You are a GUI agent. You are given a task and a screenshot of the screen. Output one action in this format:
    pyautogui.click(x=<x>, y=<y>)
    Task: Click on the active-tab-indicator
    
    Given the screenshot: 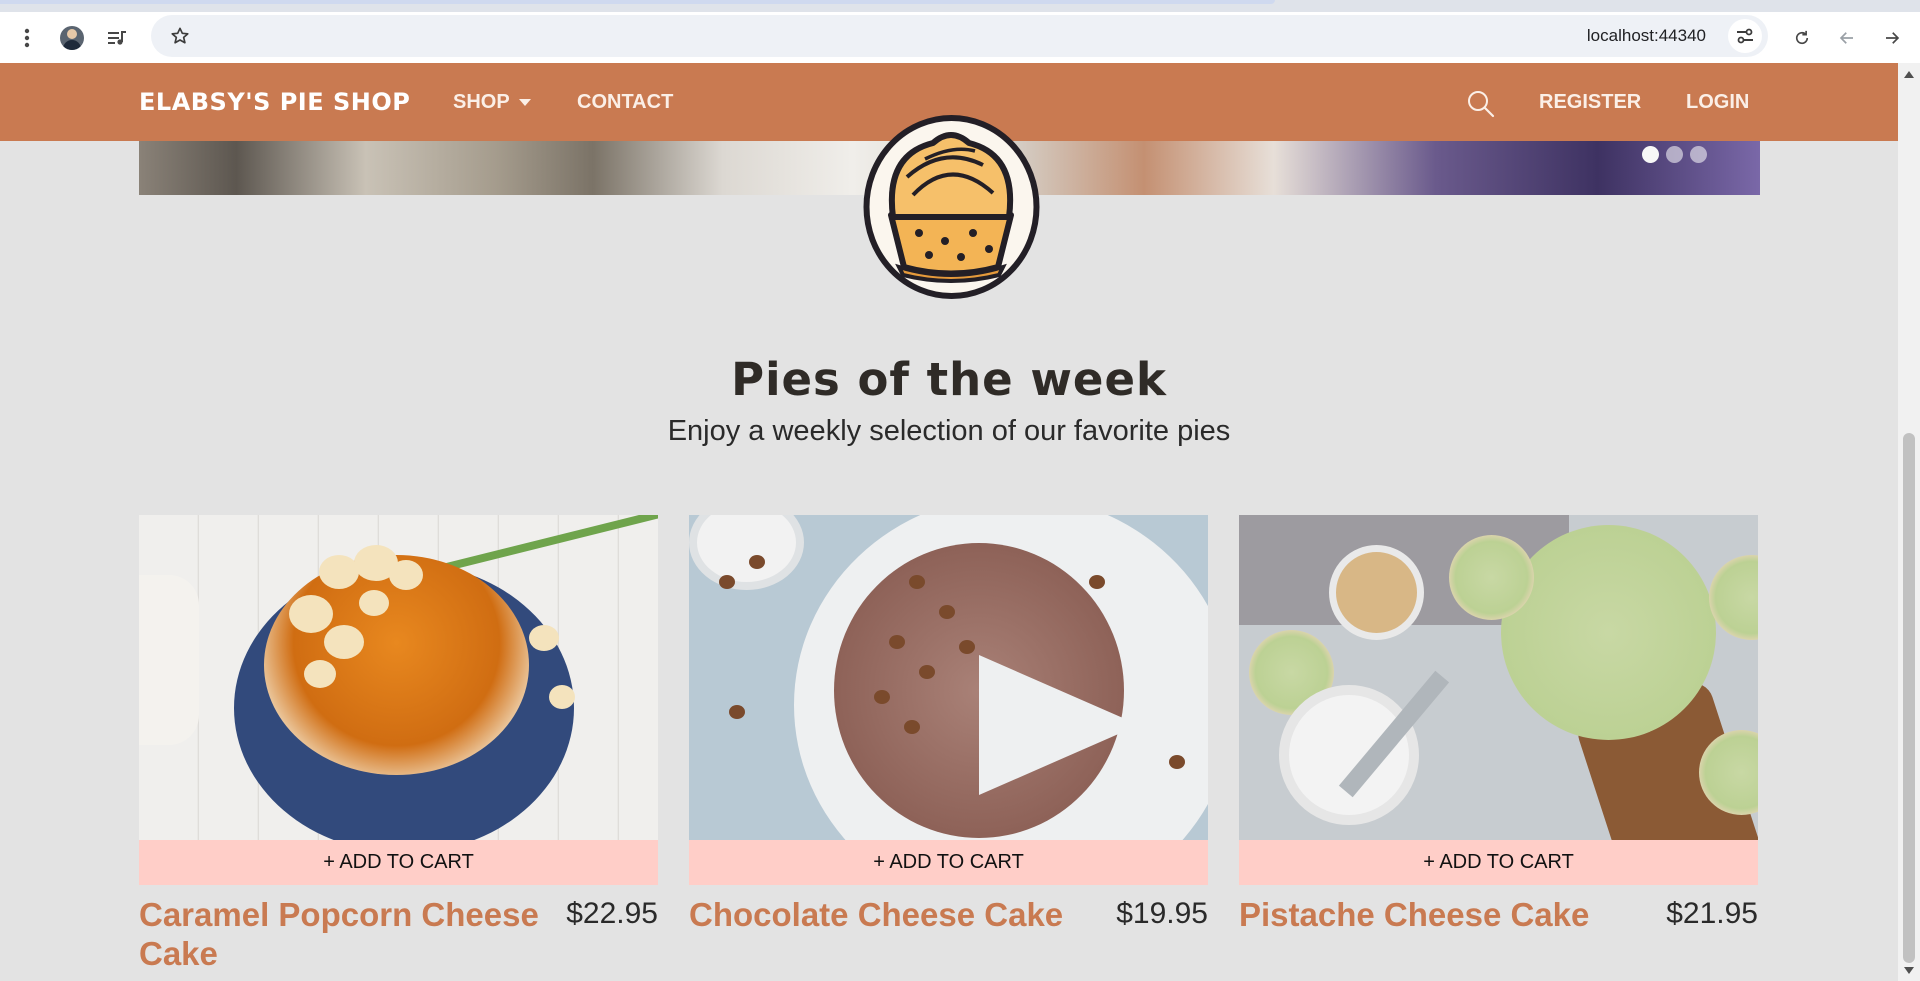 What is the action you would take?
    pyautogui.click(x=637, y=2)
    